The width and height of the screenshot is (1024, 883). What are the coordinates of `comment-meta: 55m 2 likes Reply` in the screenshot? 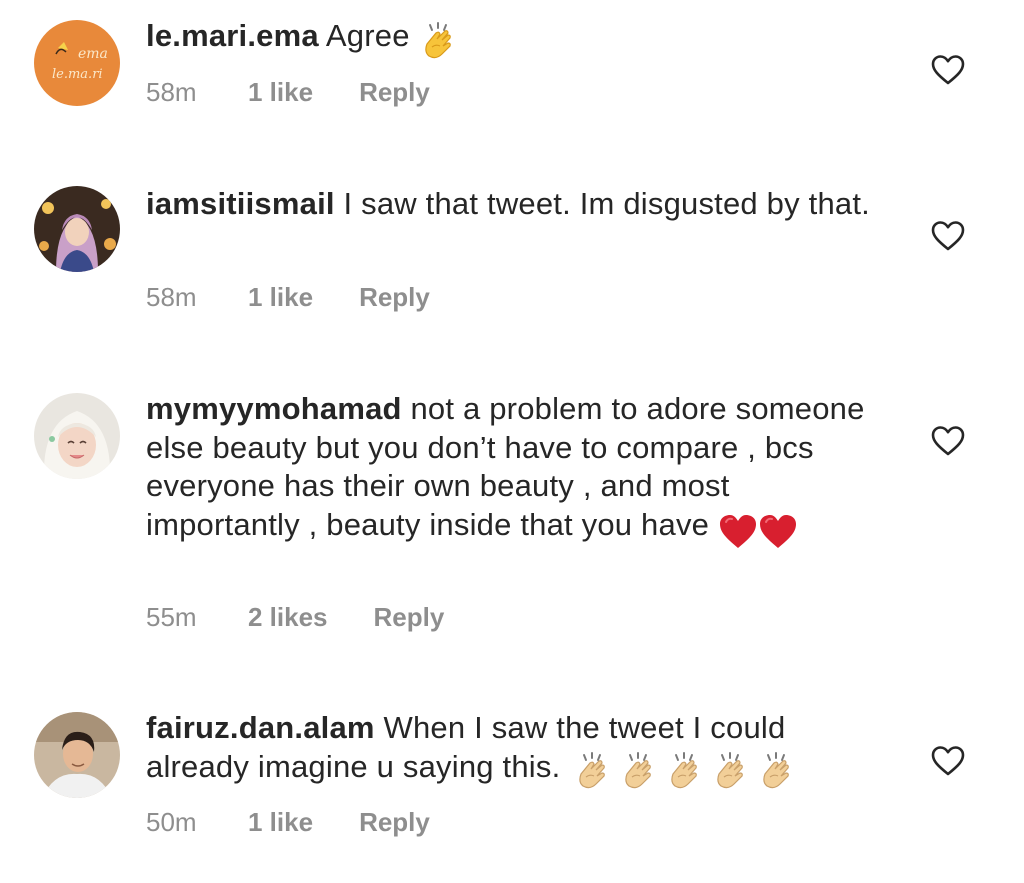 It's located at (295, 617).